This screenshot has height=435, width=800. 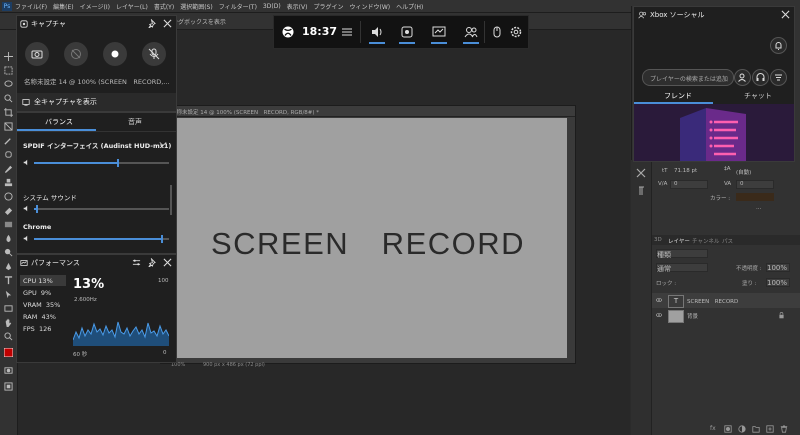 What do you see at coordinates (8, 294) in the screenshot?
I see `path-select-tool-icon` at bounding box center [8, 294].